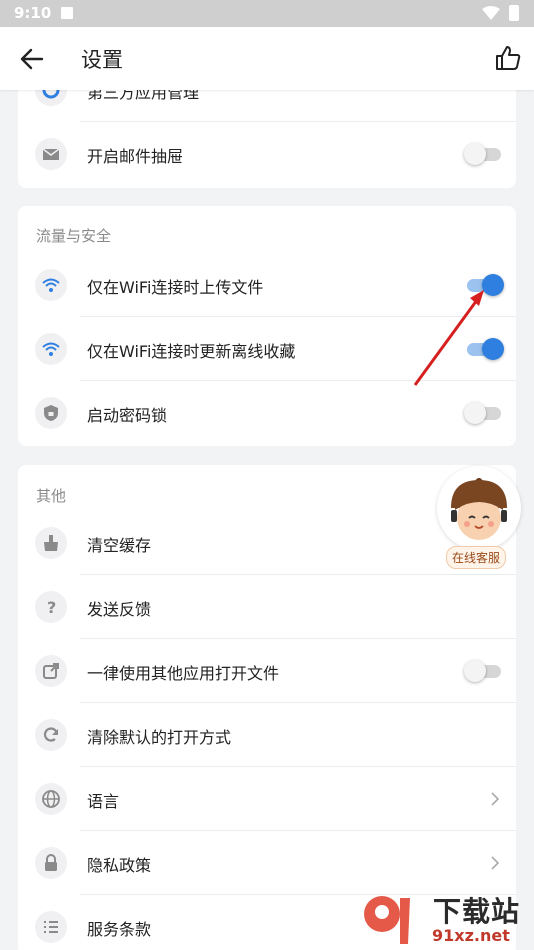 This screenshot has width=534, height=950. I want to click on status-time: 9:10, so click(33, 13).